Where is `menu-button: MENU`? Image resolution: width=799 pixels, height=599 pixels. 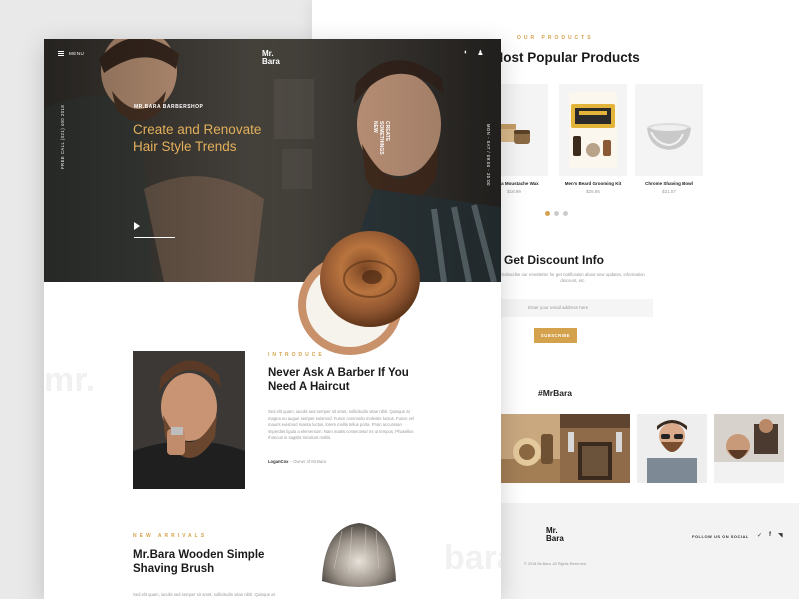
menu-button: MENU is located at coordinates (71, 53).